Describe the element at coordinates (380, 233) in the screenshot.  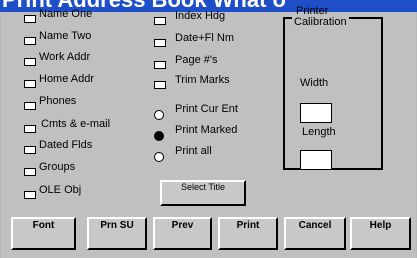
I see `help-button: Help` at that location.